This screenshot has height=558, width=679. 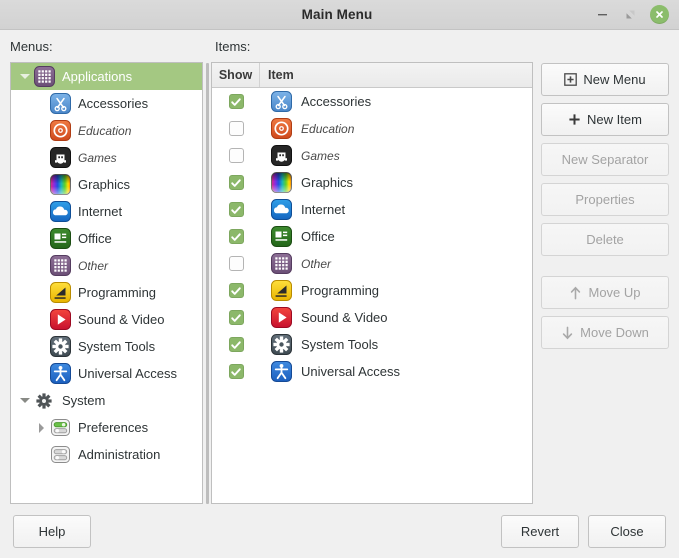 I want to click on column-header-item: Item, so click(x=396, y=75).